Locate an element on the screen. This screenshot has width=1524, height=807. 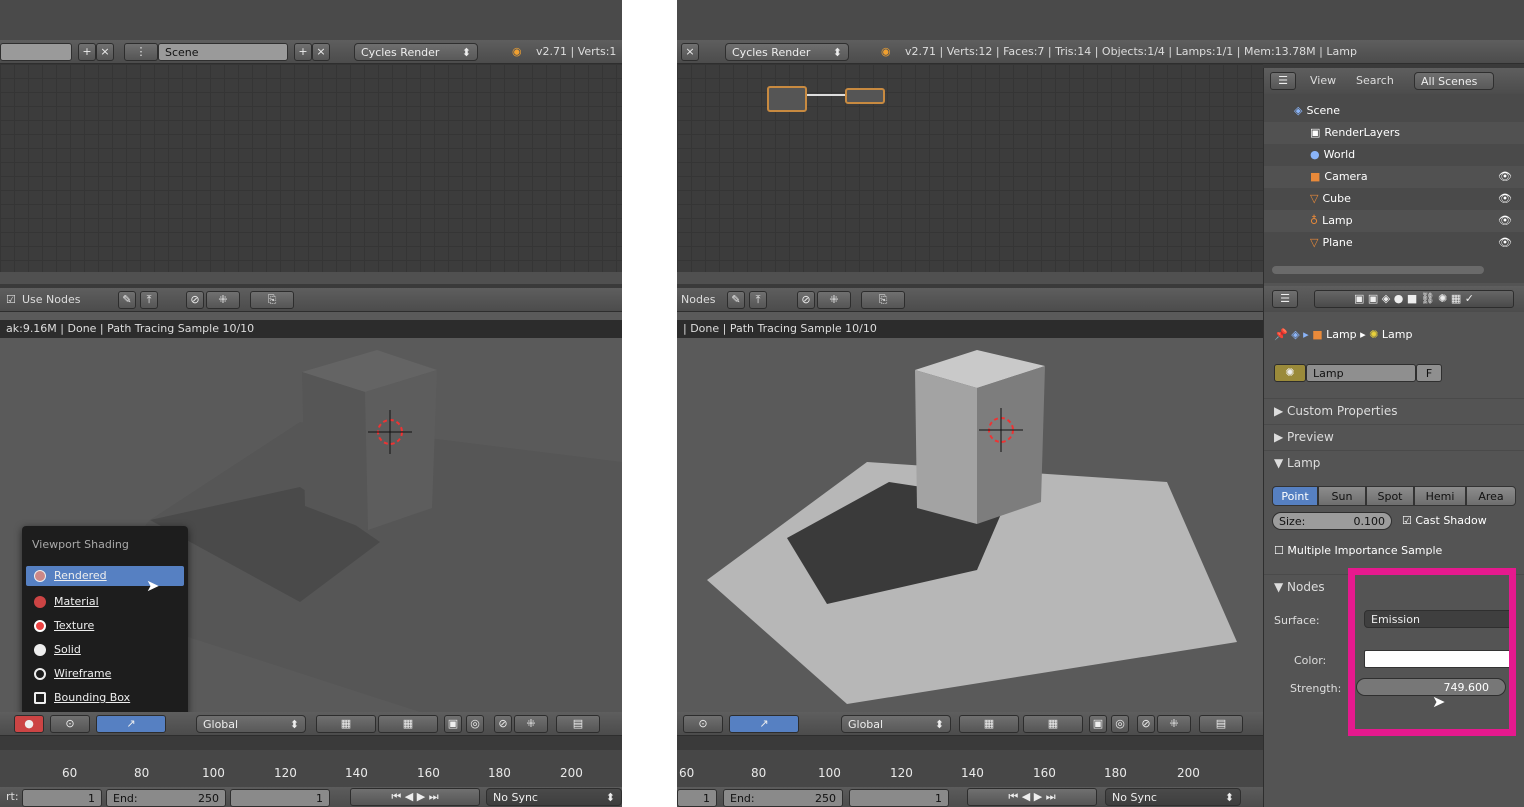
menu-item-bounding-box: Bounding Box is located at coordinates (105, 698).